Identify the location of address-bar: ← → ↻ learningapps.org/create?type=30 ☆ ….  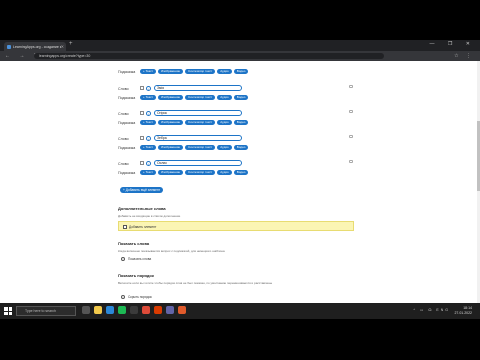
(240, 56).